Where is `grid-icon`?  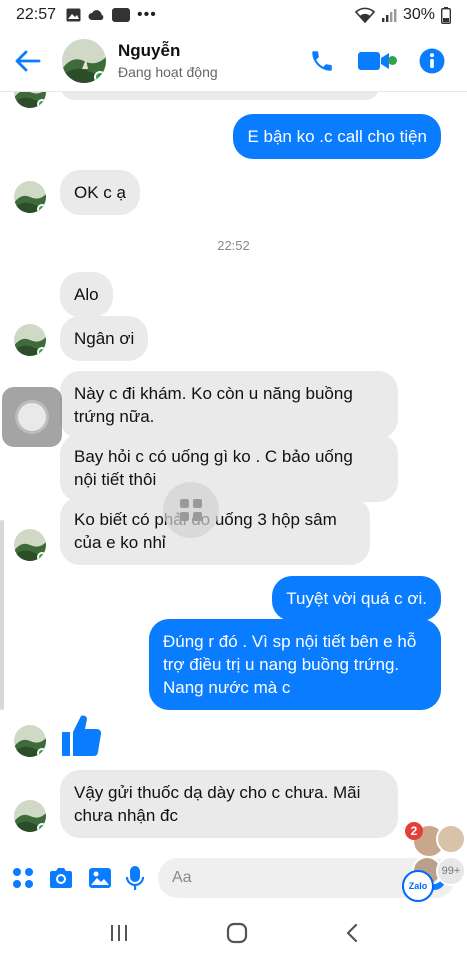 grid-icon is located at coordinates (191, 510).